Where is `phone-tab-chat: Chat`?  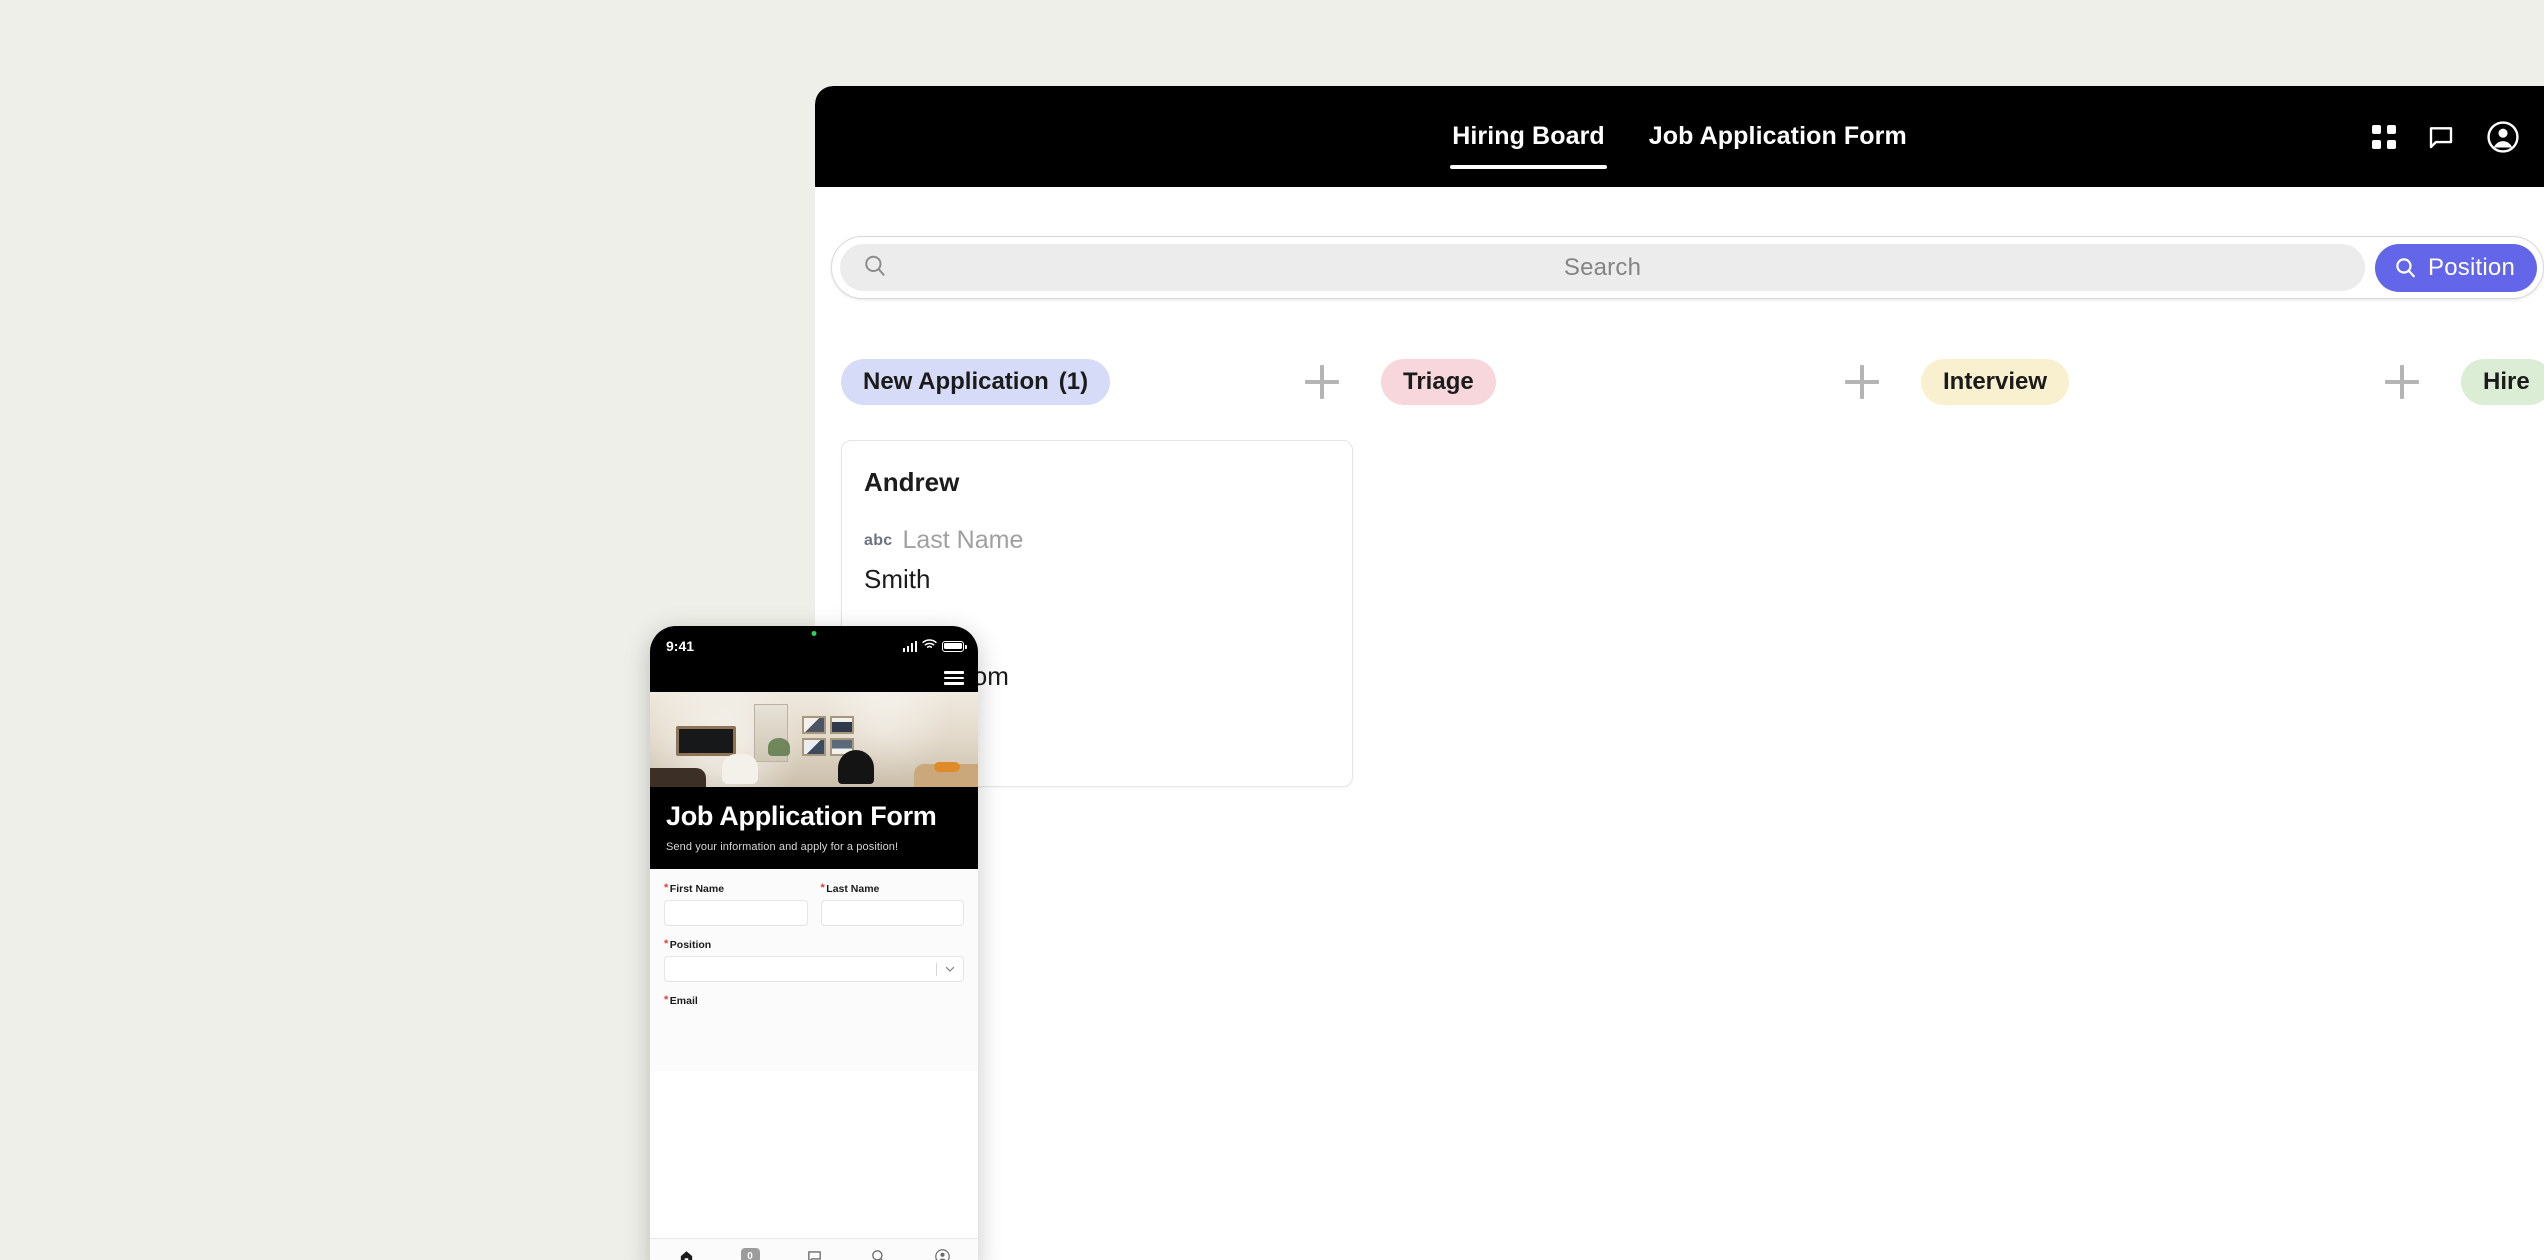
phone-tab-chat: Chat is located at coordinates (814, 1254).